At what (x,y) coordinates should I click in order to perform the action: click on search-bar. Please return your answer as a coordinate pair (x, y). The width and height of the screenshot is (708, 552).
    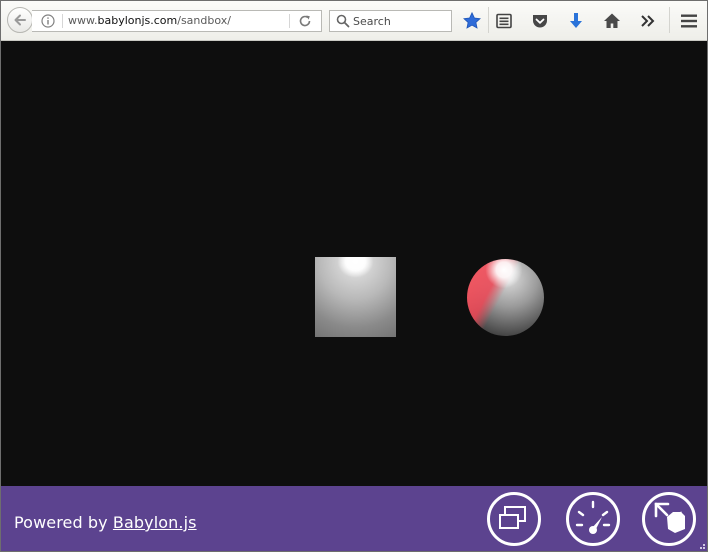
    Looking at the image, I should click on (390, 21).